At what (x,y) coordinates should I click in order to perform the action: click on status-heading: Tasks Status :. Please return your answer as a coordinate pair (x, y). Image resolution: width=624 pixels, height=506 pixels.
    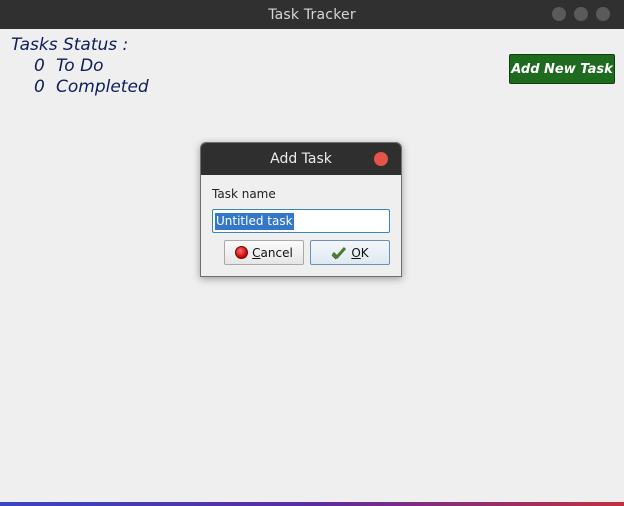
    Looking at the image, I should click on (70, 45).